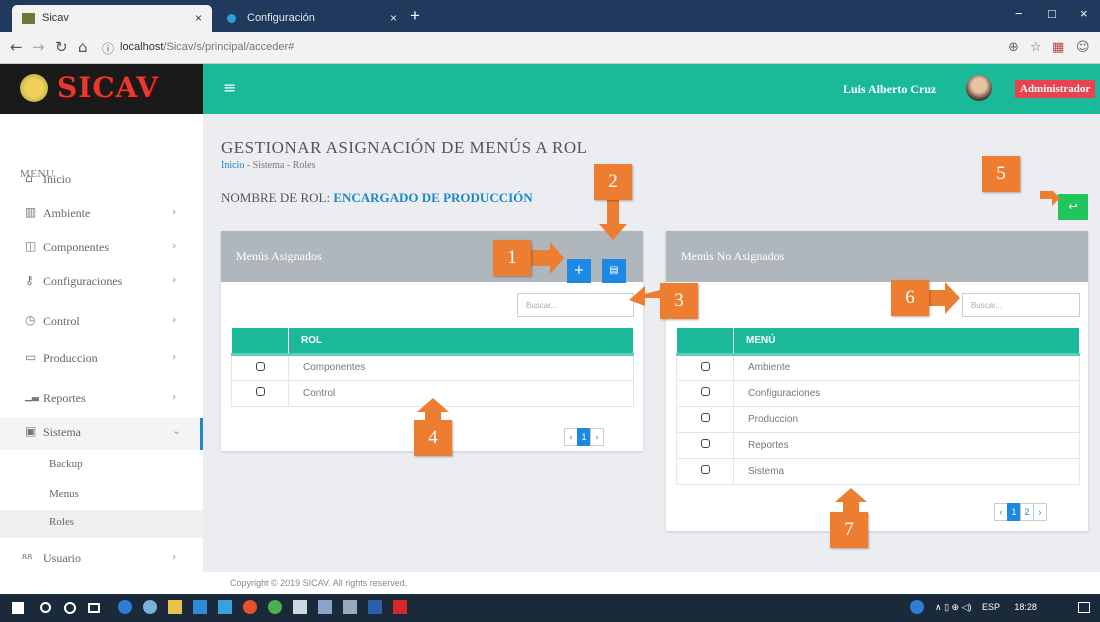 This screenshot has width=1100, height=622. What do you see at coordinates (275, 607) in the screenshot?
I see `chrome-icon` at bounding box center [275, 607].